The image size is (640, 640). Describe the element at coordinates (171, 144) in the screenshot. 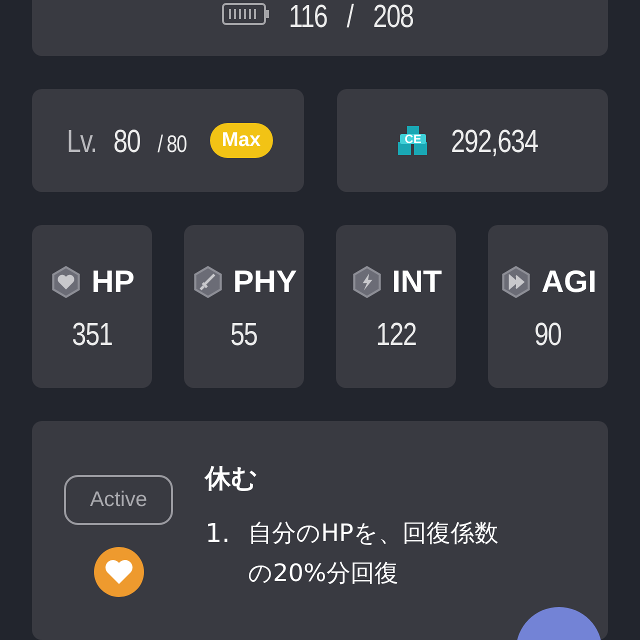

I see `level-max: / 80` at that location.